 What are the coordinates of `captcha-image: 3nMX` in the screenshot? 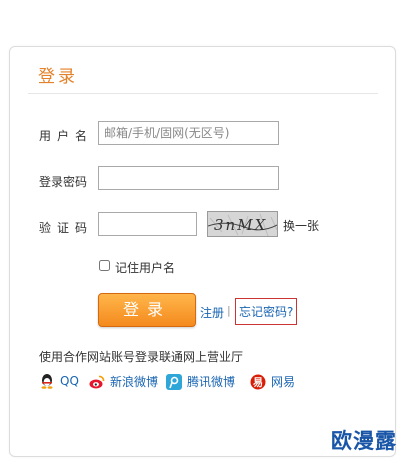 It's located at (242, 224).